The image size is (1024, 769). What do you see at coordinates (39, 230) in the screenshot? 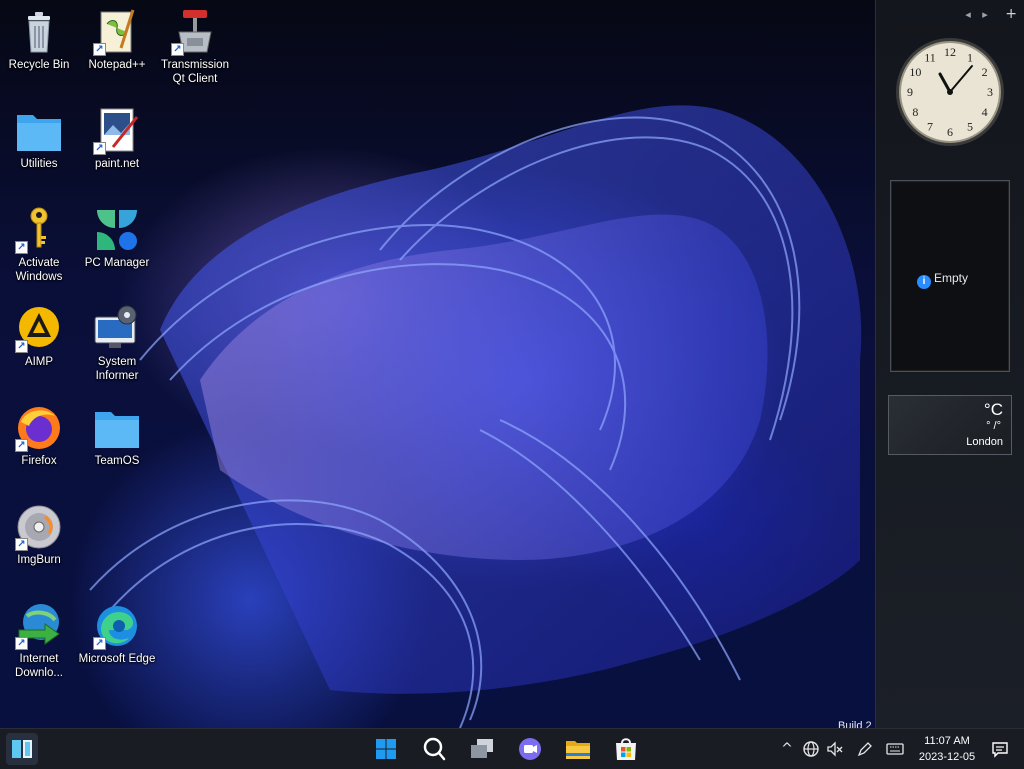
I see `key-icon: ↗` at bounding box center [39, 230].